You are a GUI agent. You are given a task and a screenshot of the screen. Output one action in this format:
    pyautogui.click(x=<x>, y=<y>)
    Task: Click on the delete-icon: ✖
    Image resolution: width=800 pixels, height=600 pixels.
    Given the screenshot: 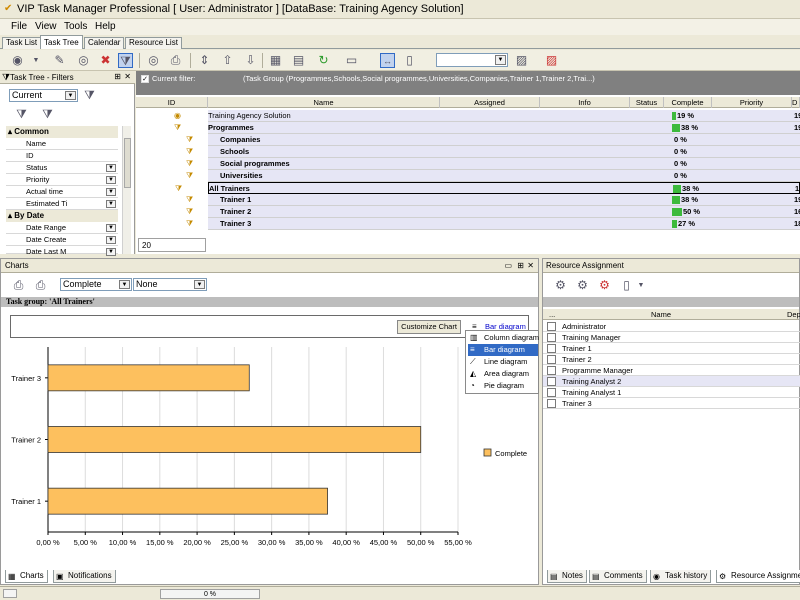 What is the action you would take?
    pyautogui.click(x=105, y=60)
    